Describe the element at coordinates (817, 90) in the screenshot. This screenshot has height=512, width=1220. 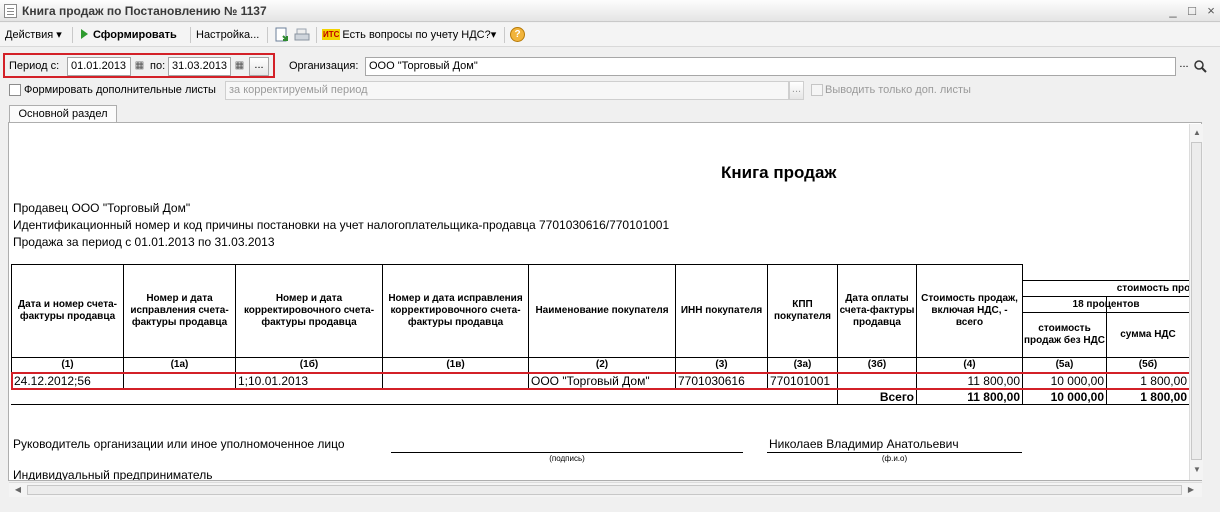
I see `only-additional-checkbox` at that location.